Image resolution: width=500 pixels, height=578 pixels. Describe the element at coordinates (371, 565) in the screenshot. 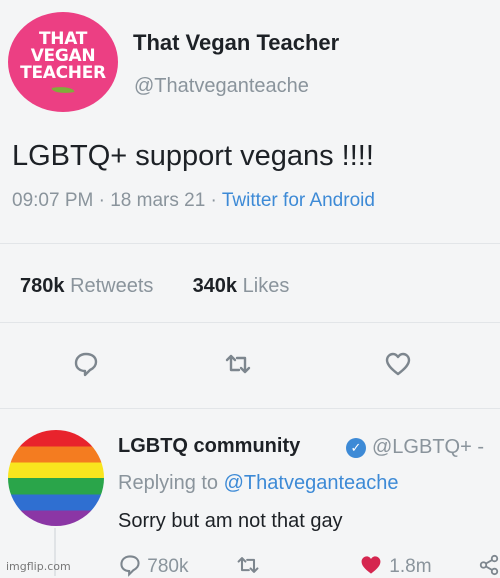

I see `liked-heart-icon` at that location.